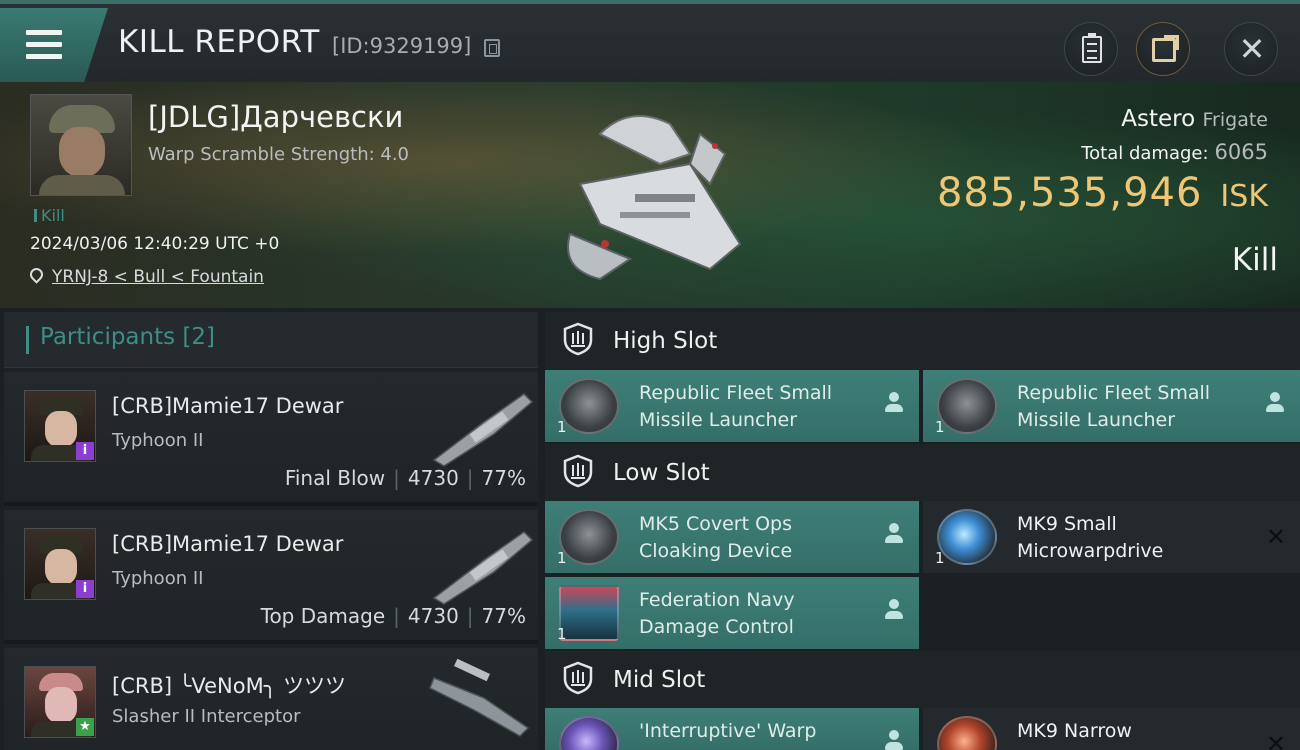 This screenshot has width=1300, height=750. Describe the element at coordinates (589, 406) in the screenshot. I see `missile-launcher-icon` at that location.